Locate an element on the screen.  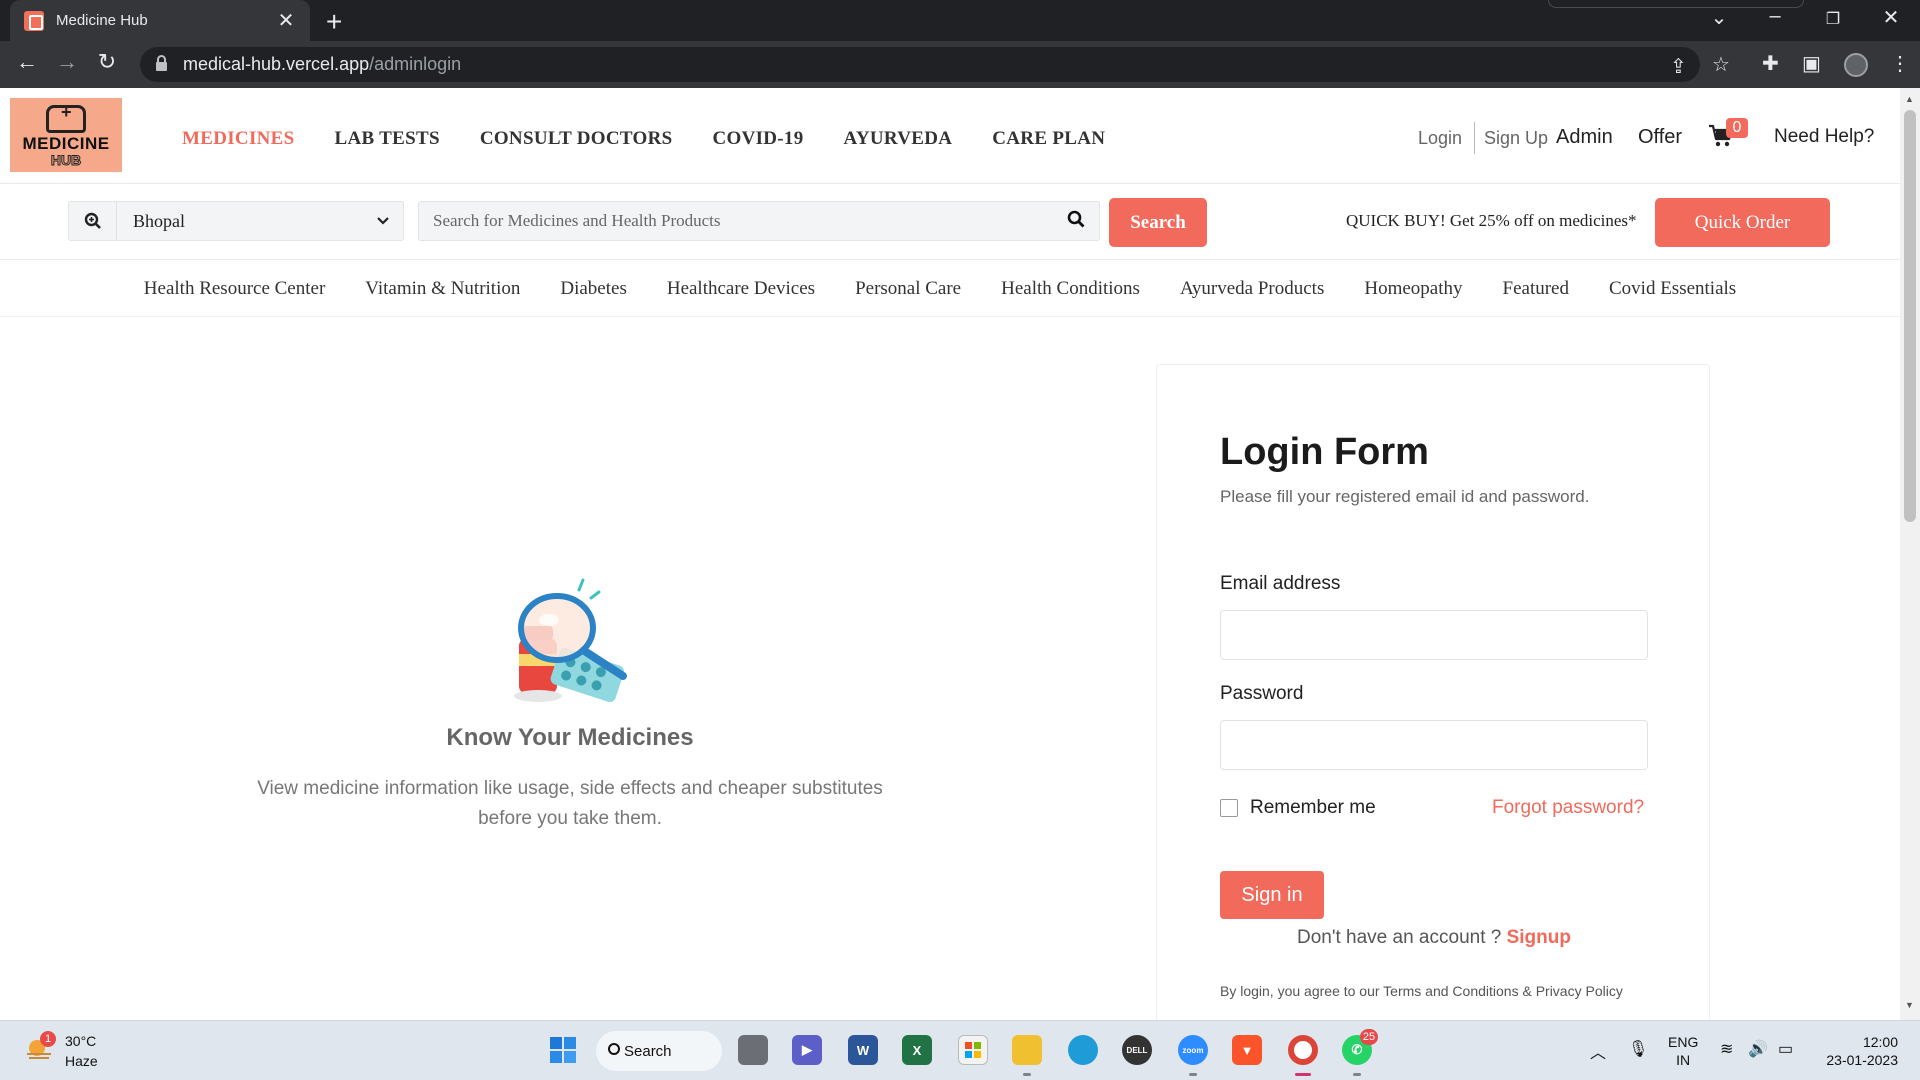
url-host: medical-hub.vercel.app is located at coordinates (276, 64).